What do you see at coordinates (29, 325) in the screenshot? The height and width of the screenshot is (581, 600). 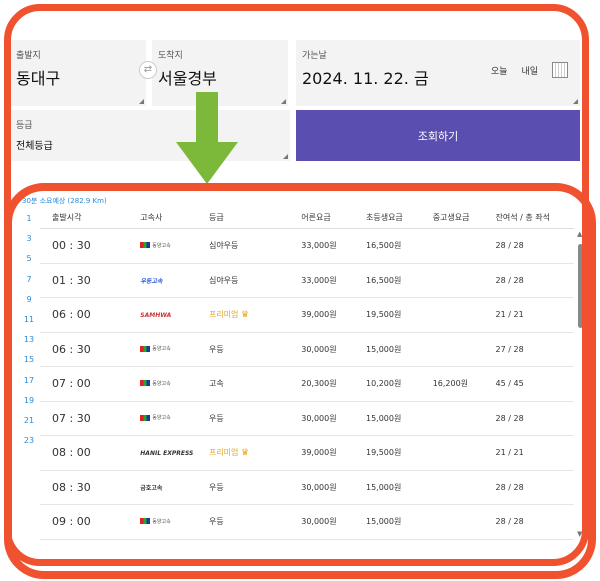 I see `page-number: 11` at bounding box center [29, 325].